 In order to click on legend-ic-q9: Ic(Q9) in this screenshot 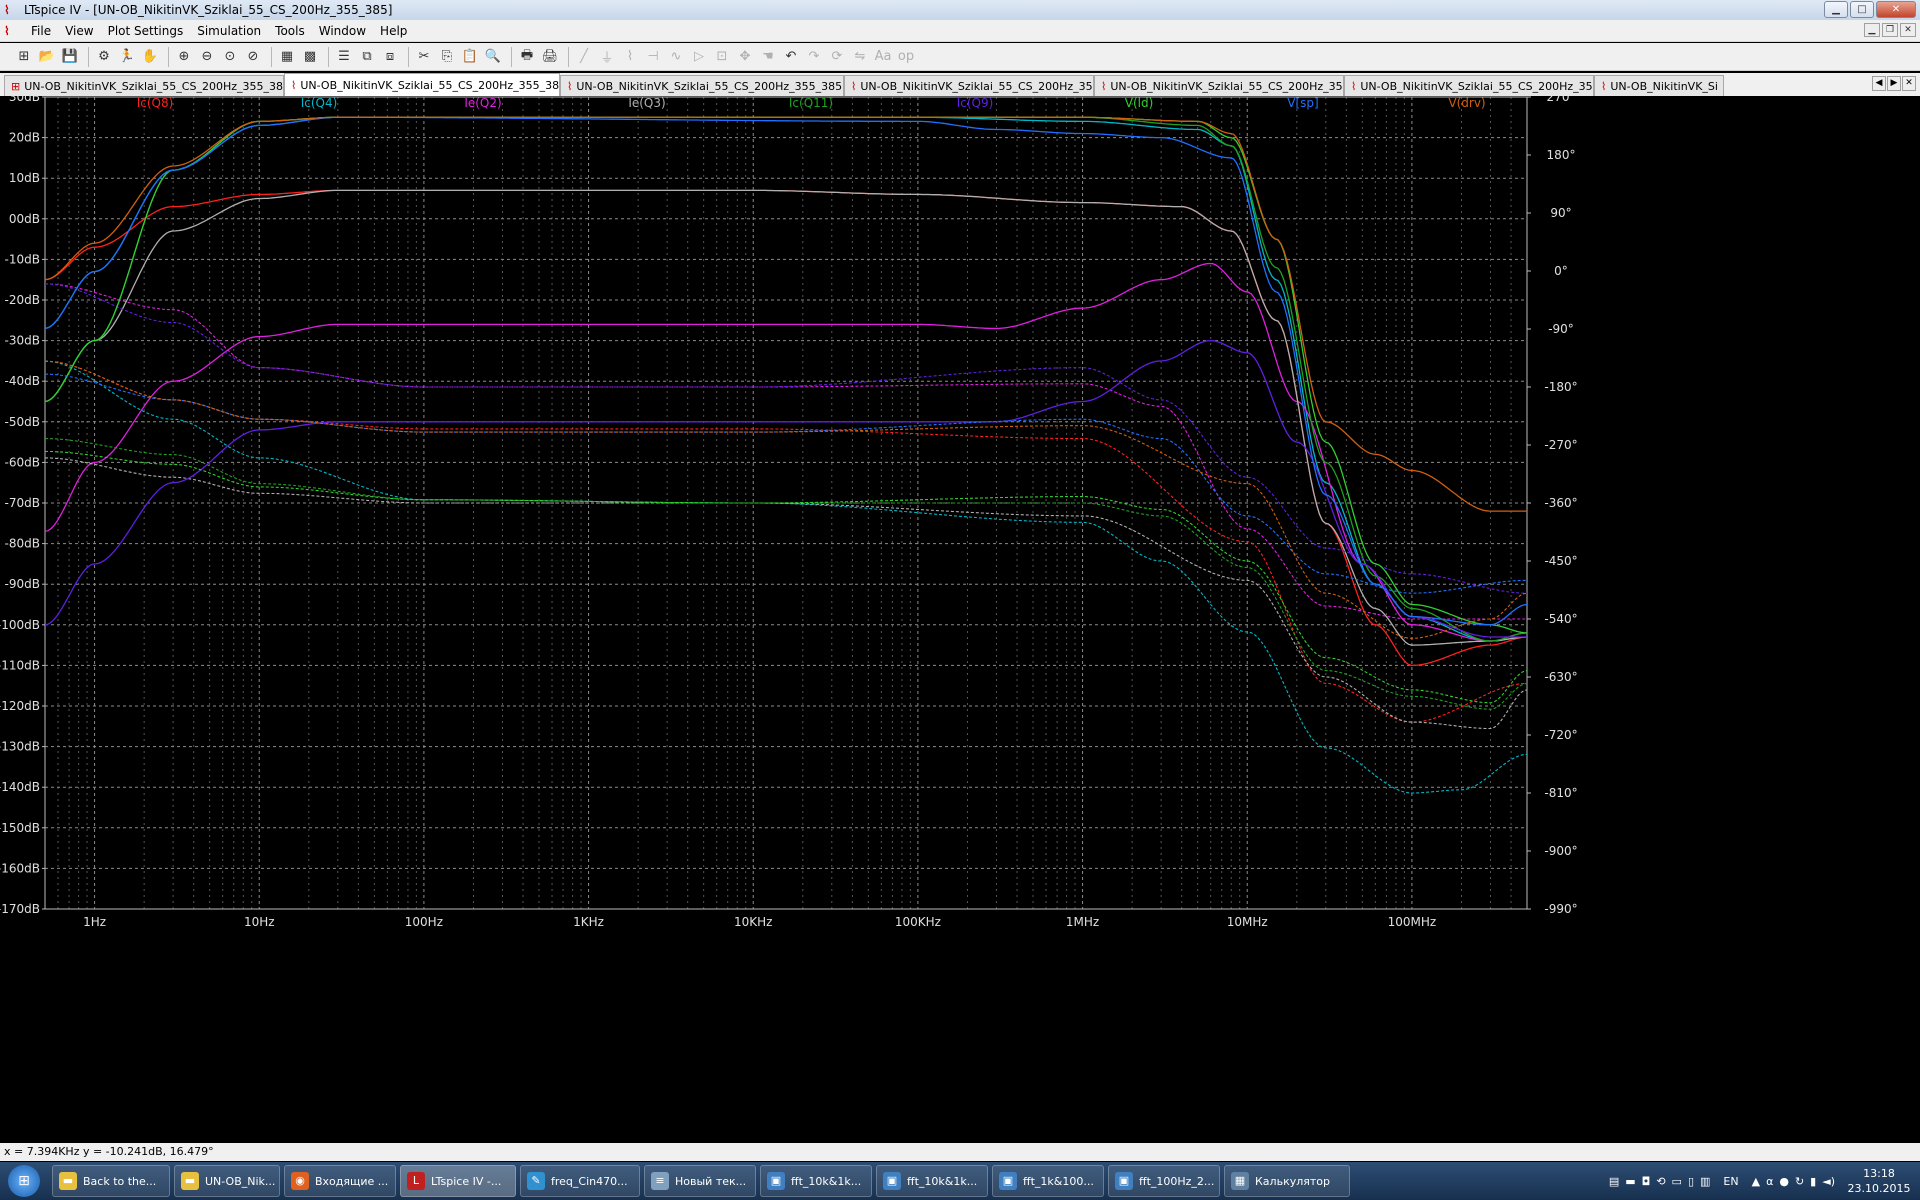, I will do `click(975, 103)`.